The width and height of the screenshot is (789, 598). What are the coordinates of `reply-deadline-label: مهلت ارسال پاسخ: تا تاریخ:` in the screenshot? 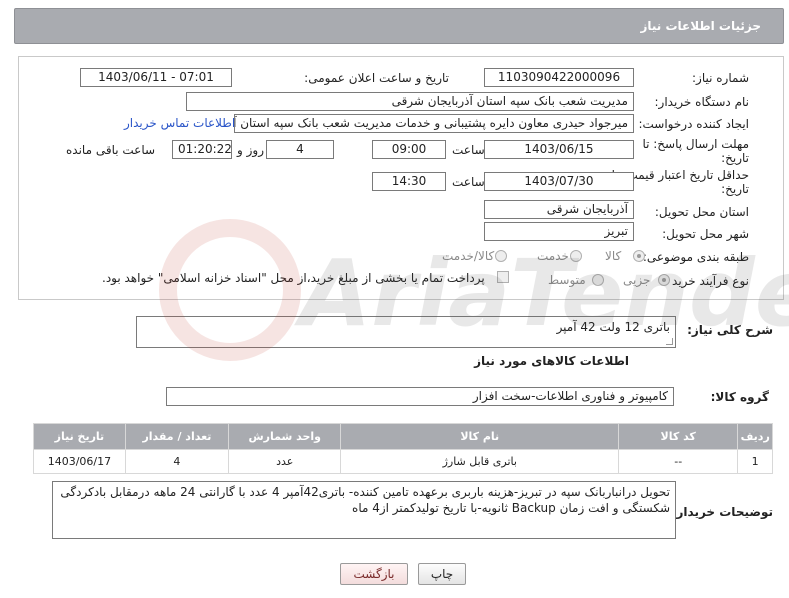 It's located at (695, 151).